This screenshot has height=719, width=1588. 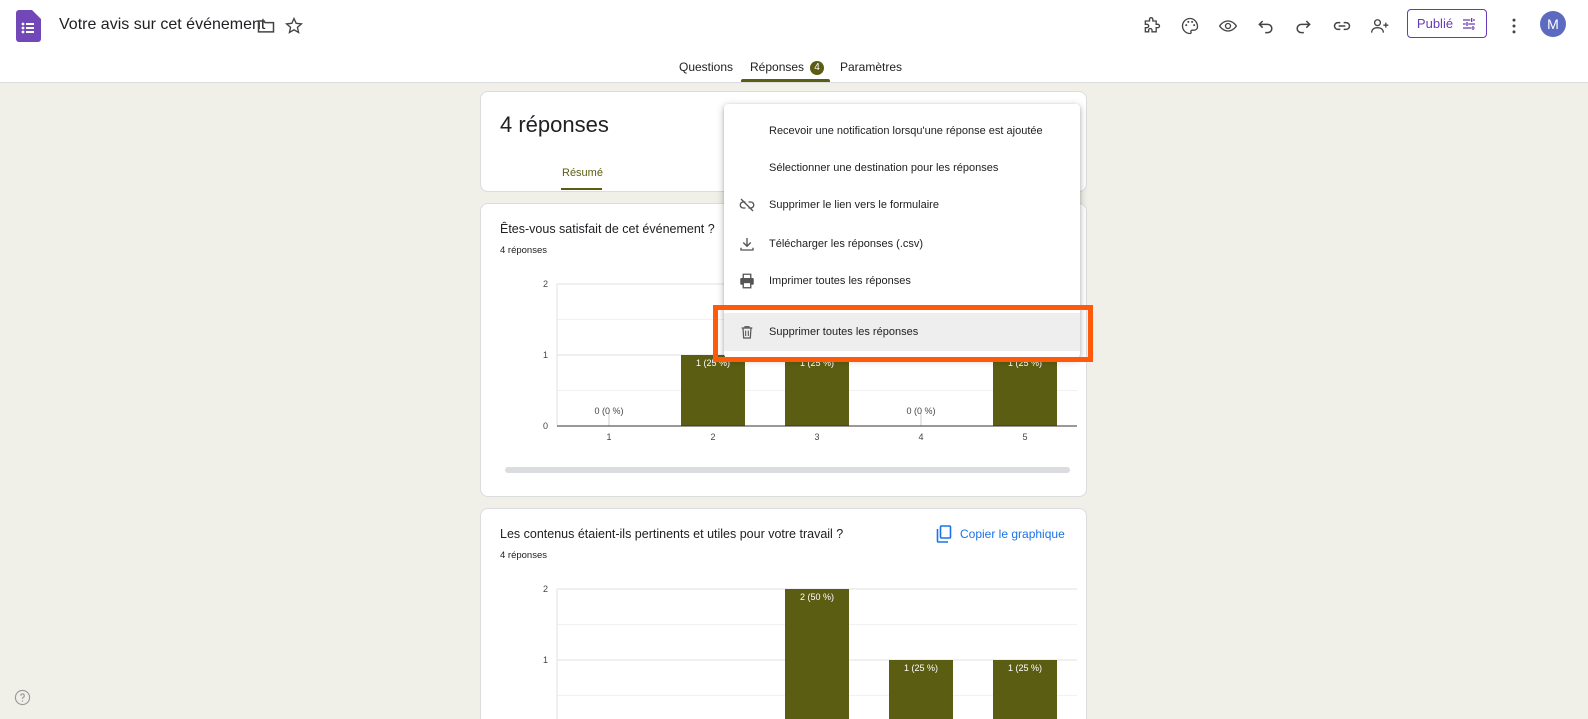 What do you see at coordinates (816, 437) in the screenshot?
I see `x-tick-label: 3` at bounding box center [816, 437].